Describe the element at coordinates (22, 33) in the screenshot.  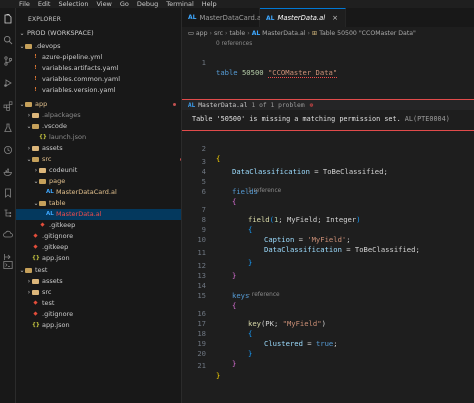
I see `chevron-down-icon: ⌄` at that location.